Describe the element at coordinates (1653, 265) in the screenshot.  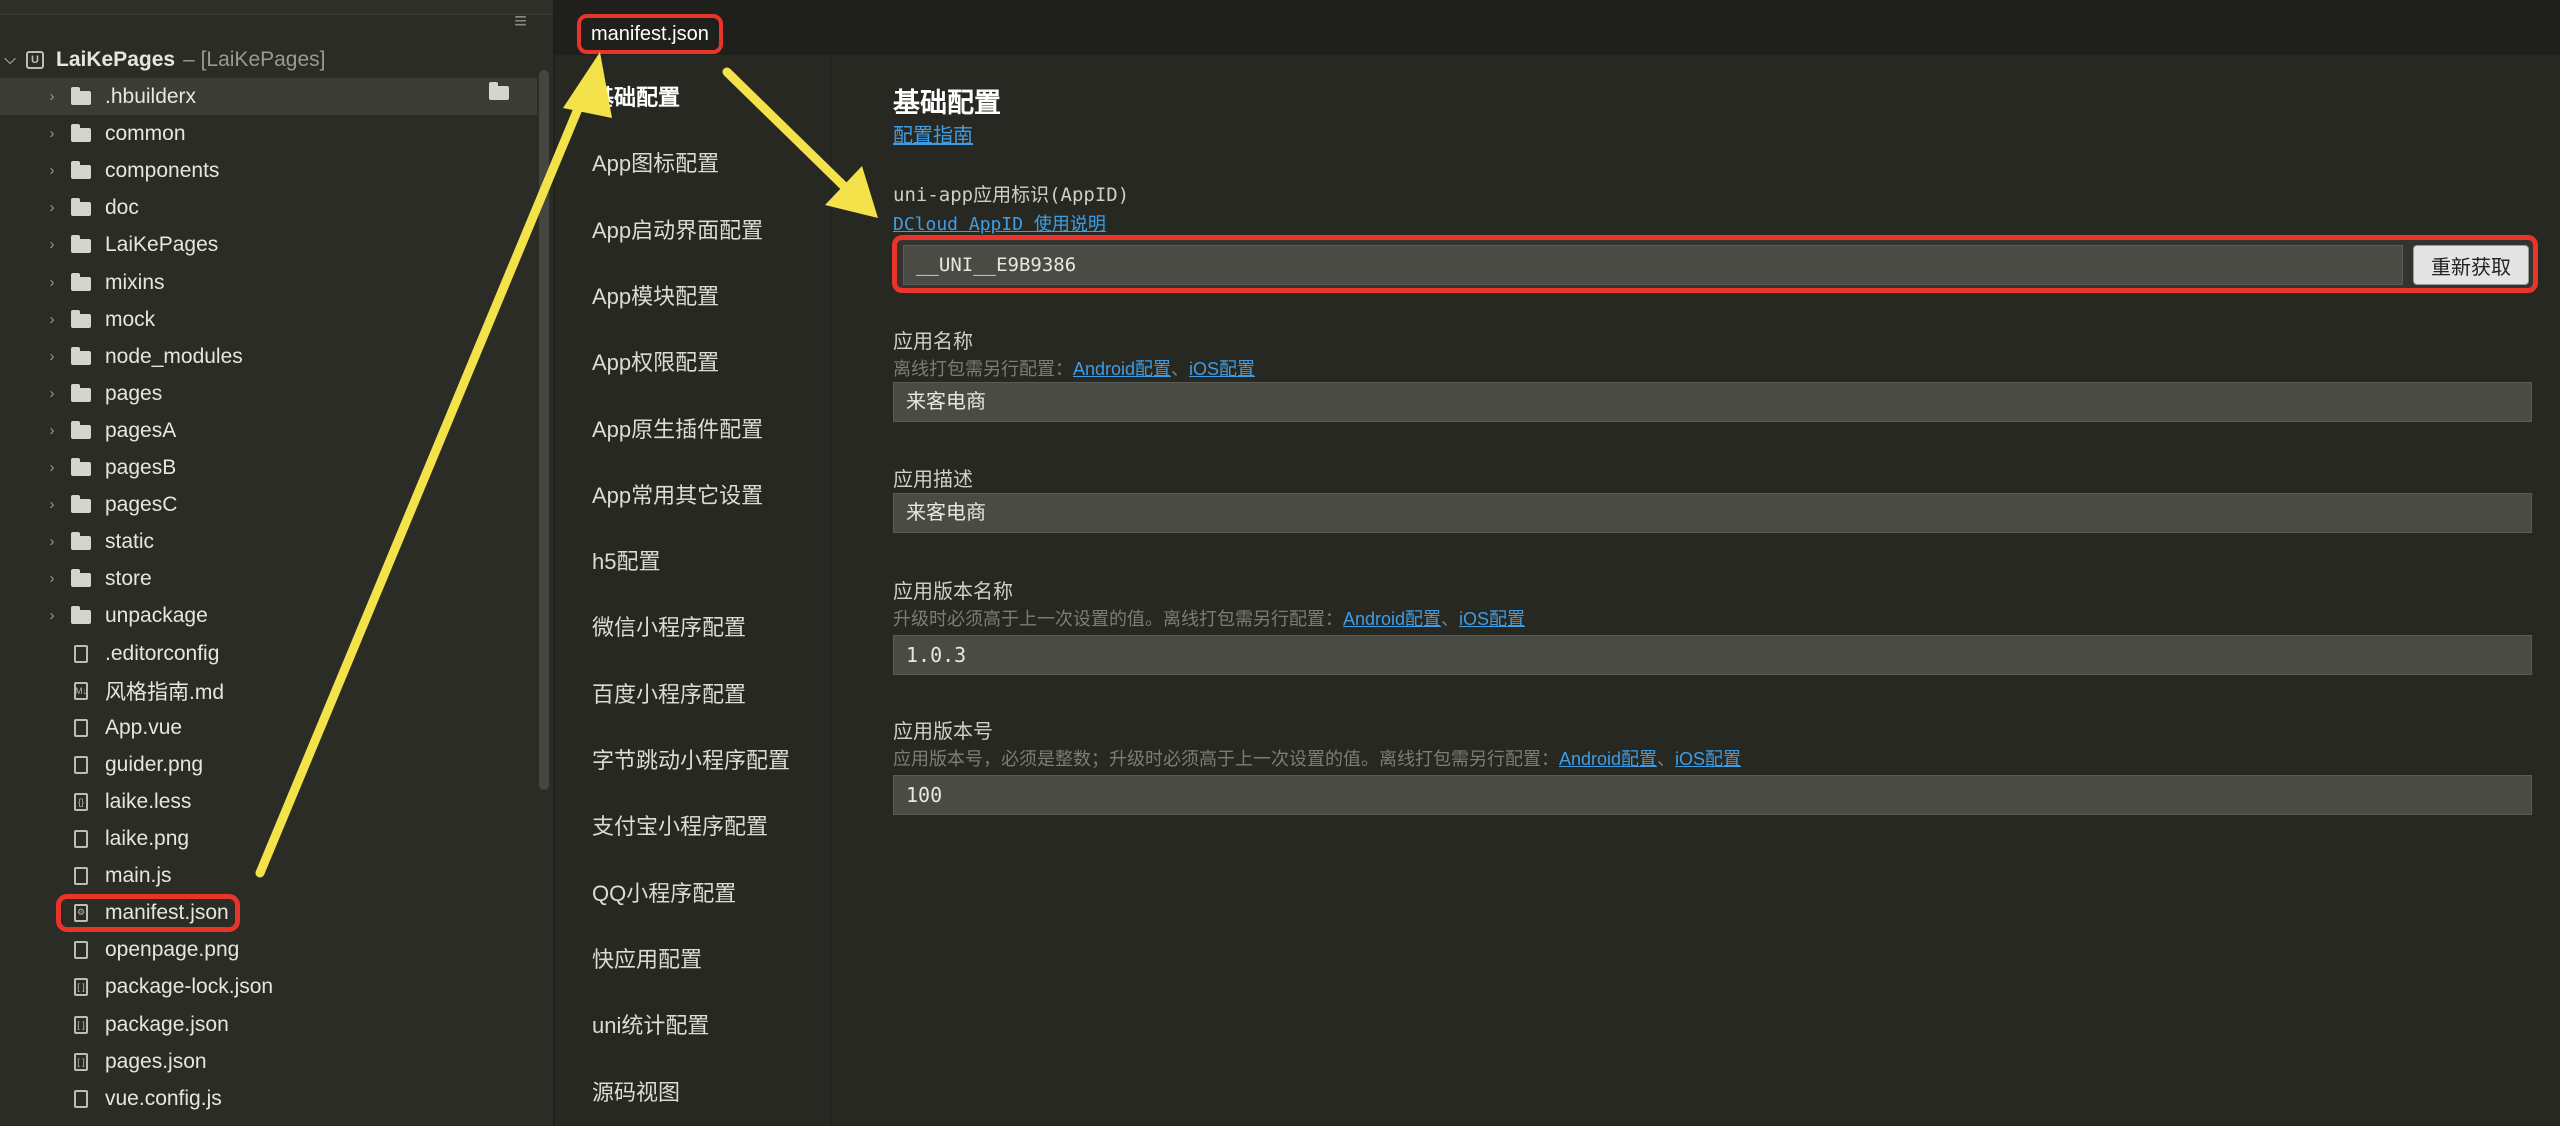
I see `appid-input` at that location.